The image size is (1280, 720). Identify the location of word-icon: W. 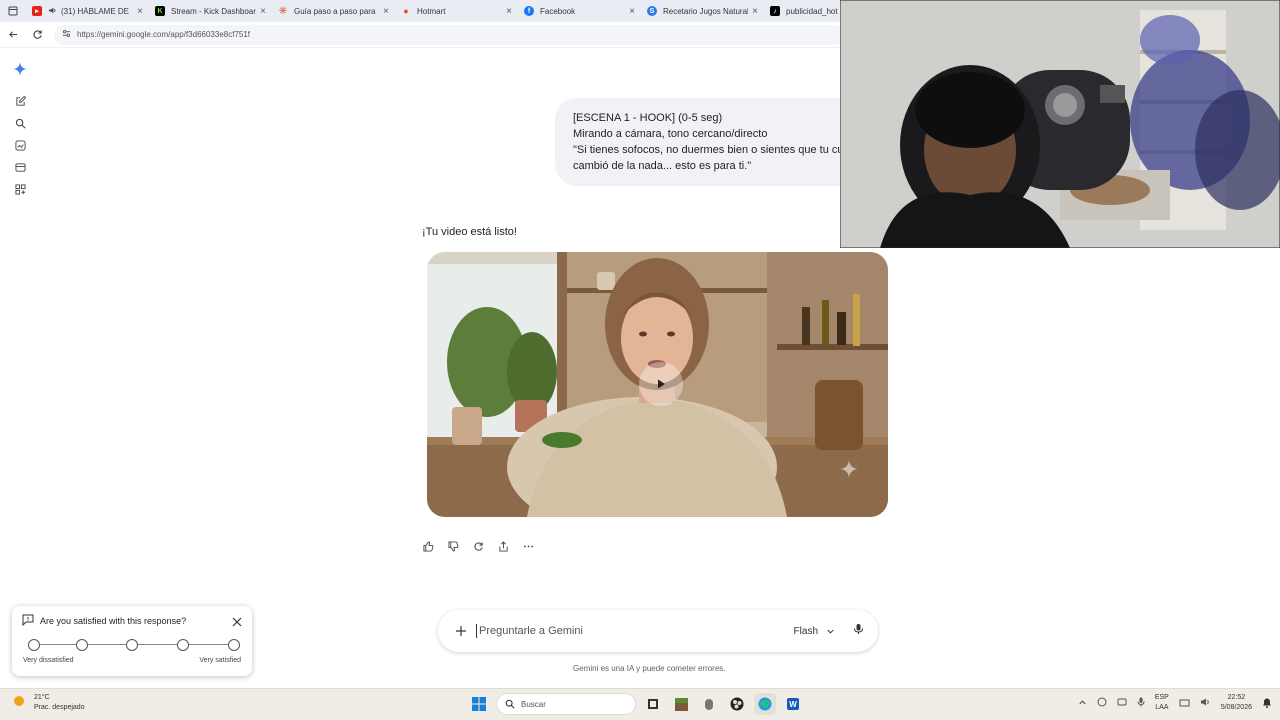
(793, 704).